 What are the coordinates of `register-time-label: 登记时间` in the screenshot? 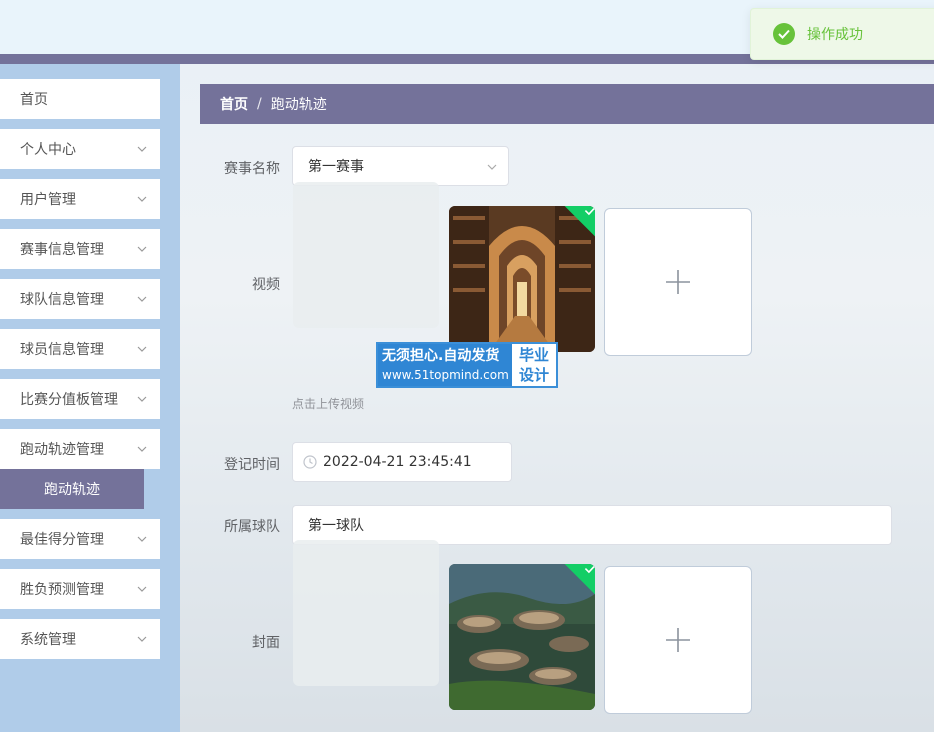 It's located at (252, 465).